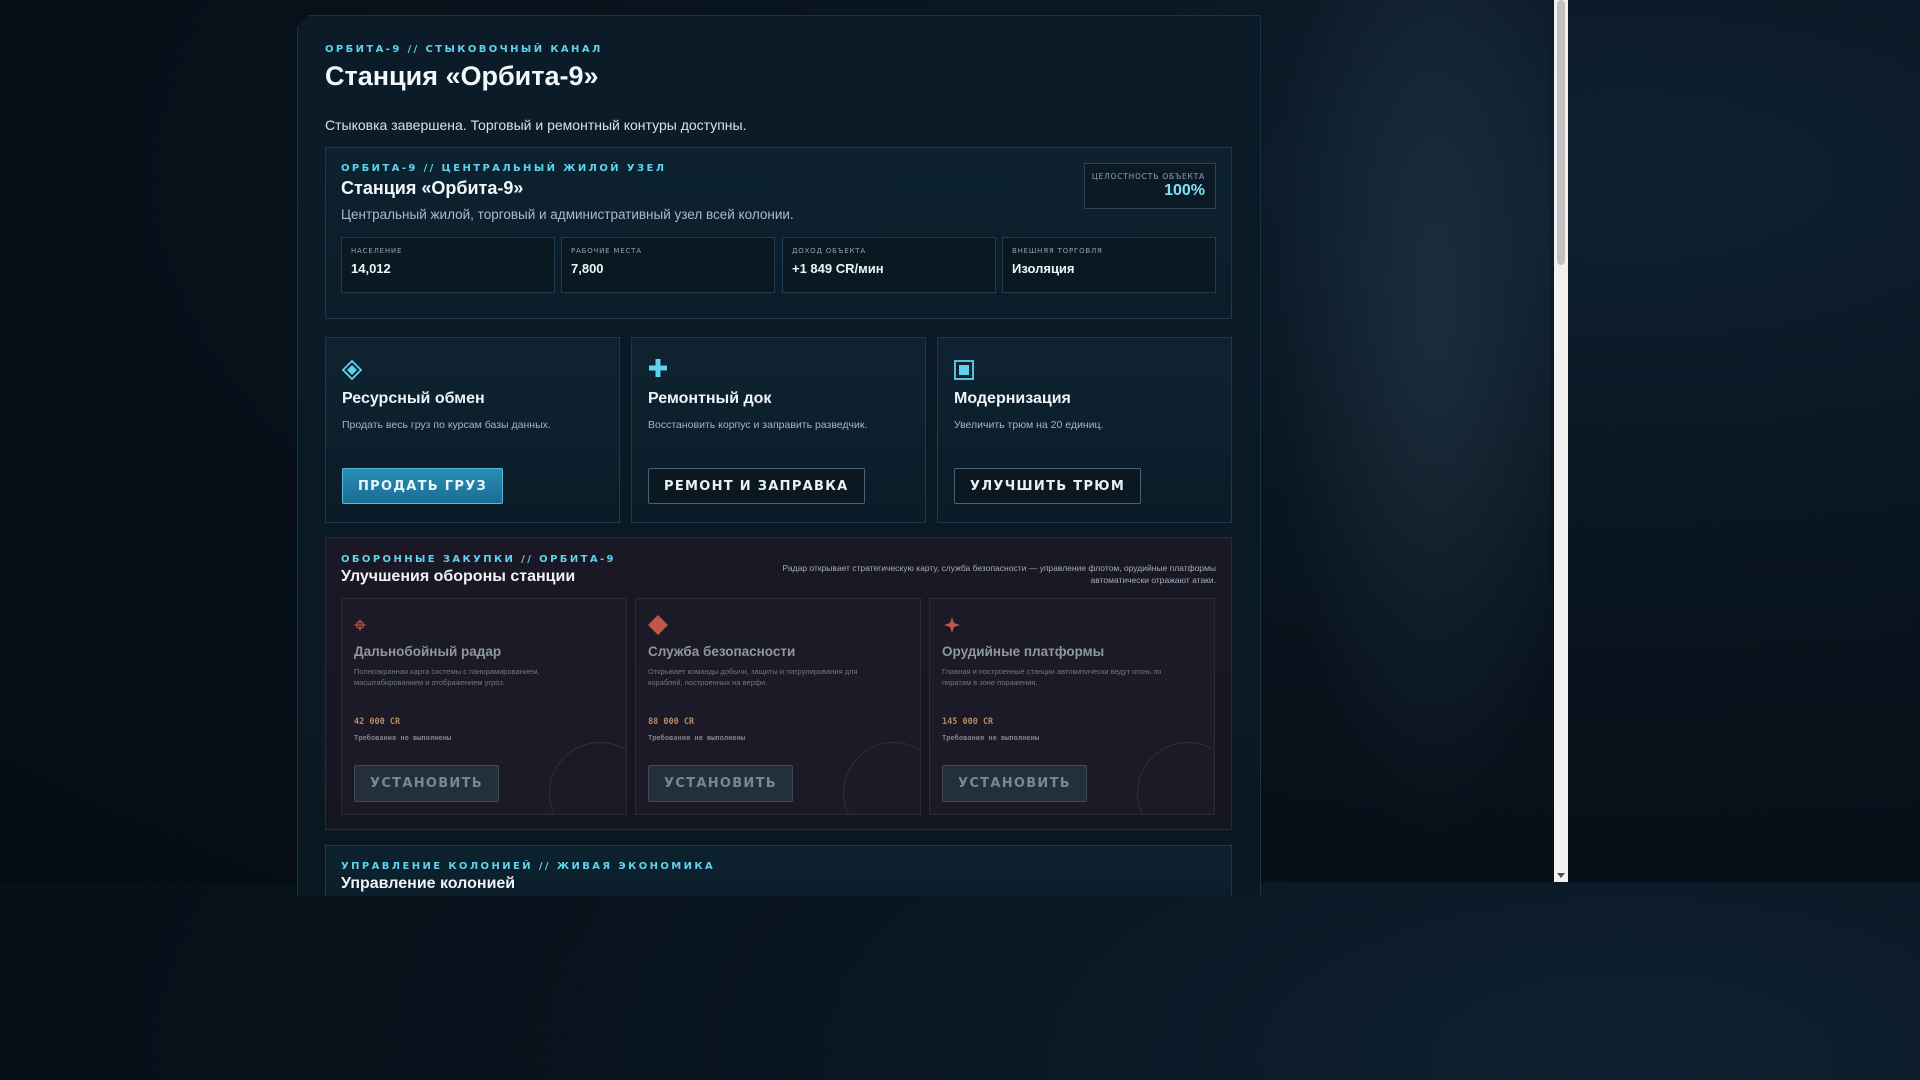  What do you see at coordinates (658, 625) in the screenshot?
I see `security-icon` at bounding box center [658, 625].